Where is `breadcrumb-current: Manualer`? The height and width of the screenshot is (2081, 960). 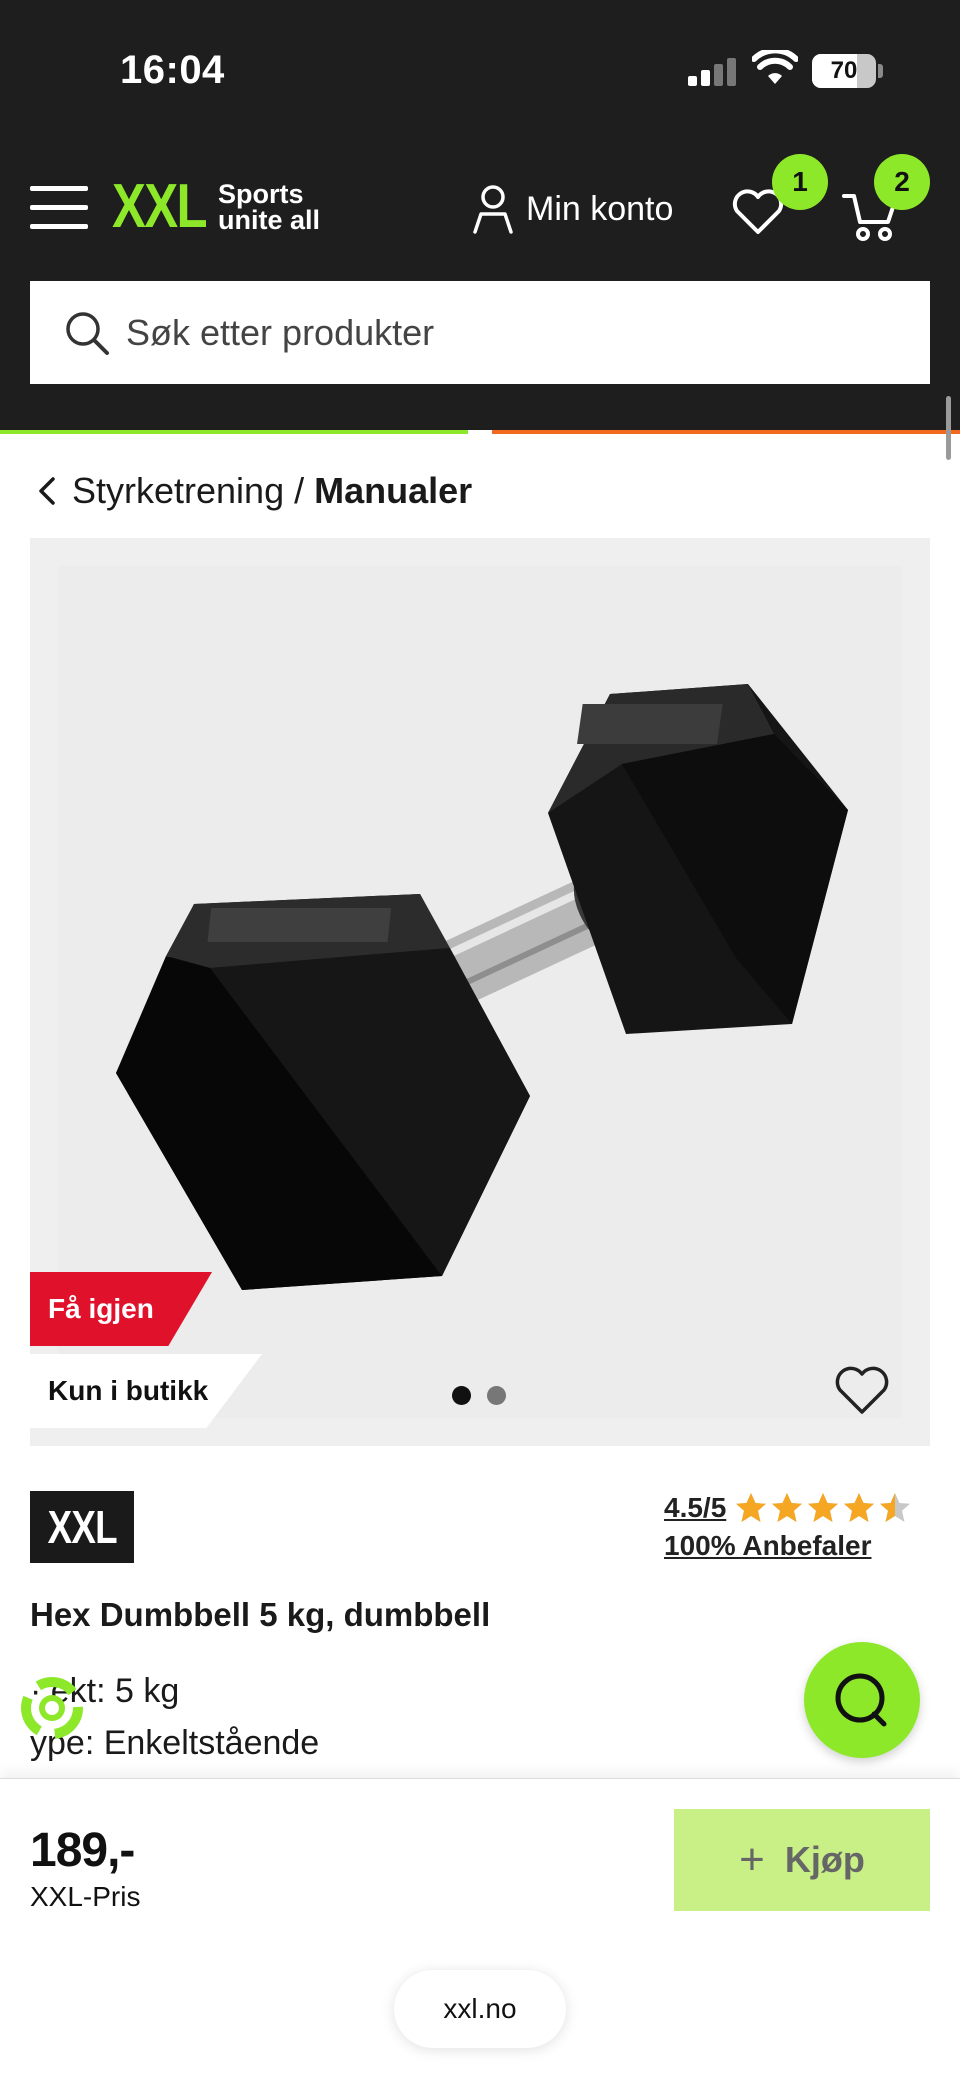 breadcrumb-current: Manualer is located at coordinates (393, 490).